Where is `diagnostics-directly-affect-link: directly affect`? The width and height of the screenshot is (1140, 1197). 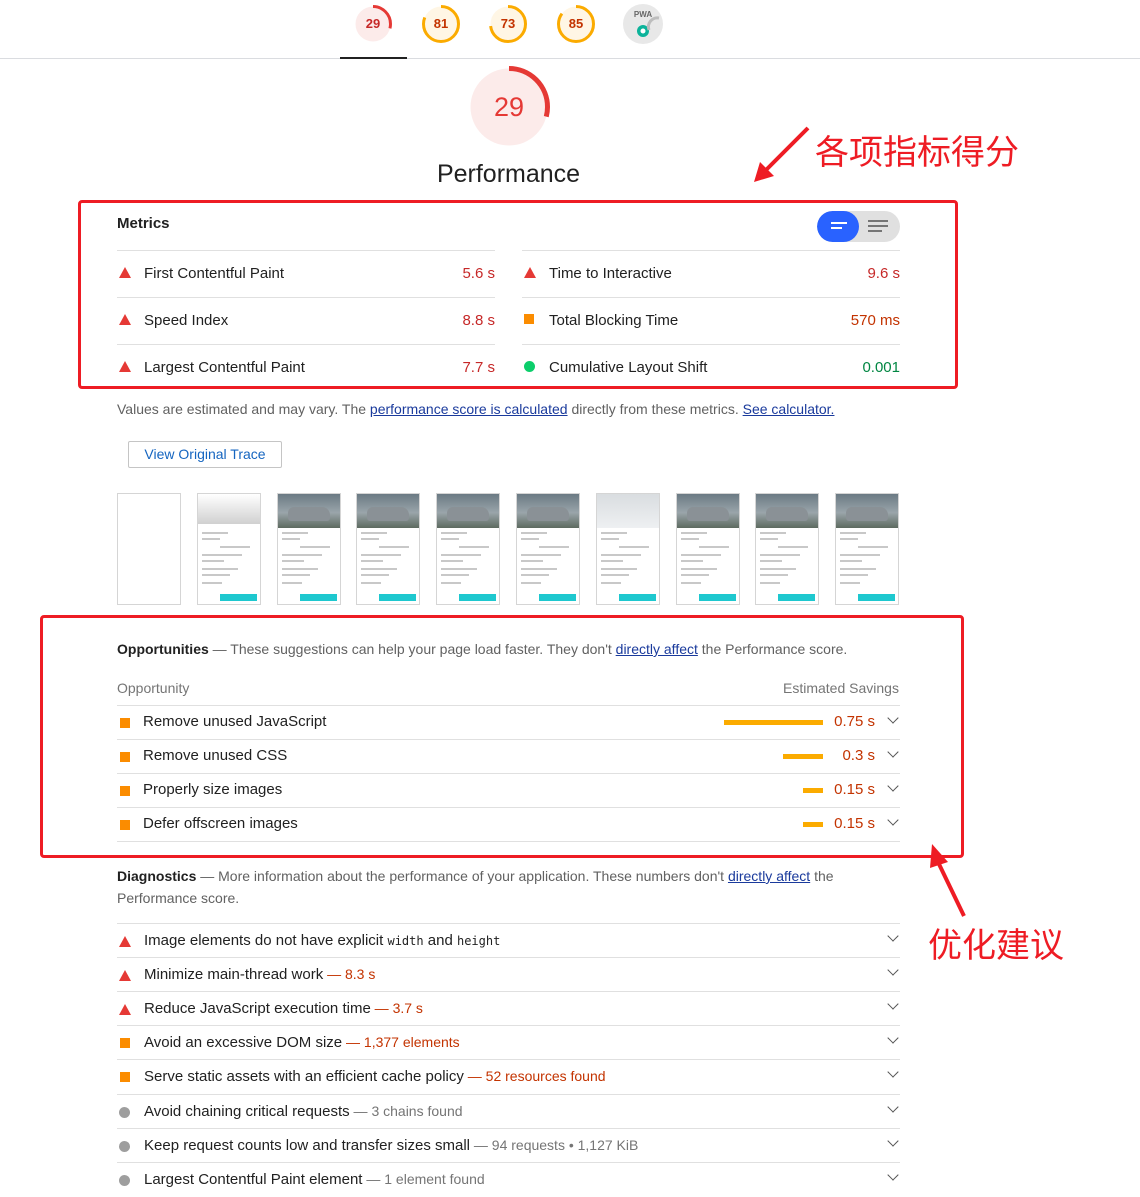
diagnostics-directly-affect-link: directly affect is located at coordinates (769, 876).